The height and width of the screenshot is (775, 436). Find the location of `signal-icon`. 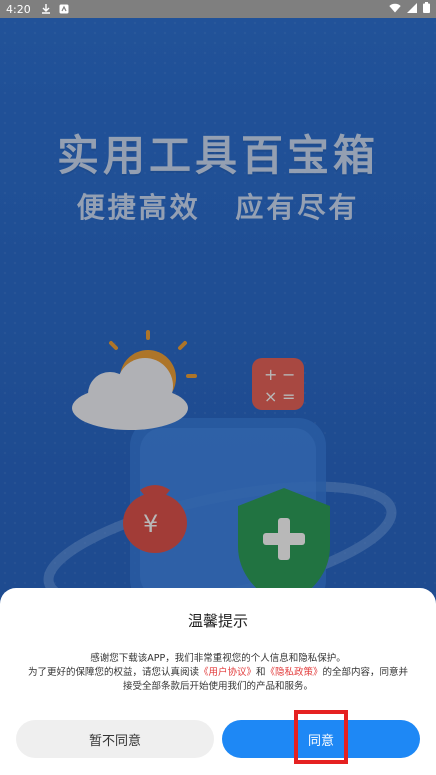

signal-icon is located at coordinates (412, 9).